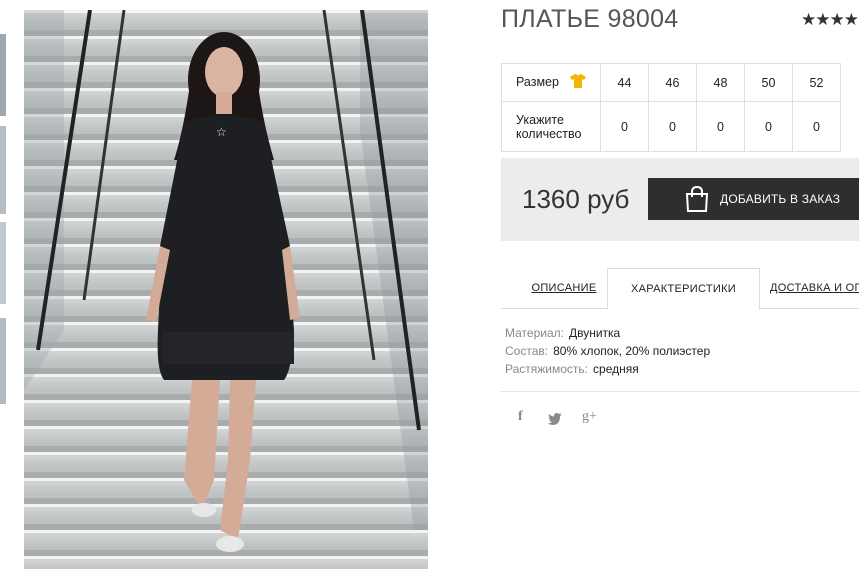 Image resolution: width=859 pixels, height=569 pixels. What do you see at coordinates (527, 351) in the screenshot?
I see `characteristic-key: Состав:` at bounding box center [527, 351].